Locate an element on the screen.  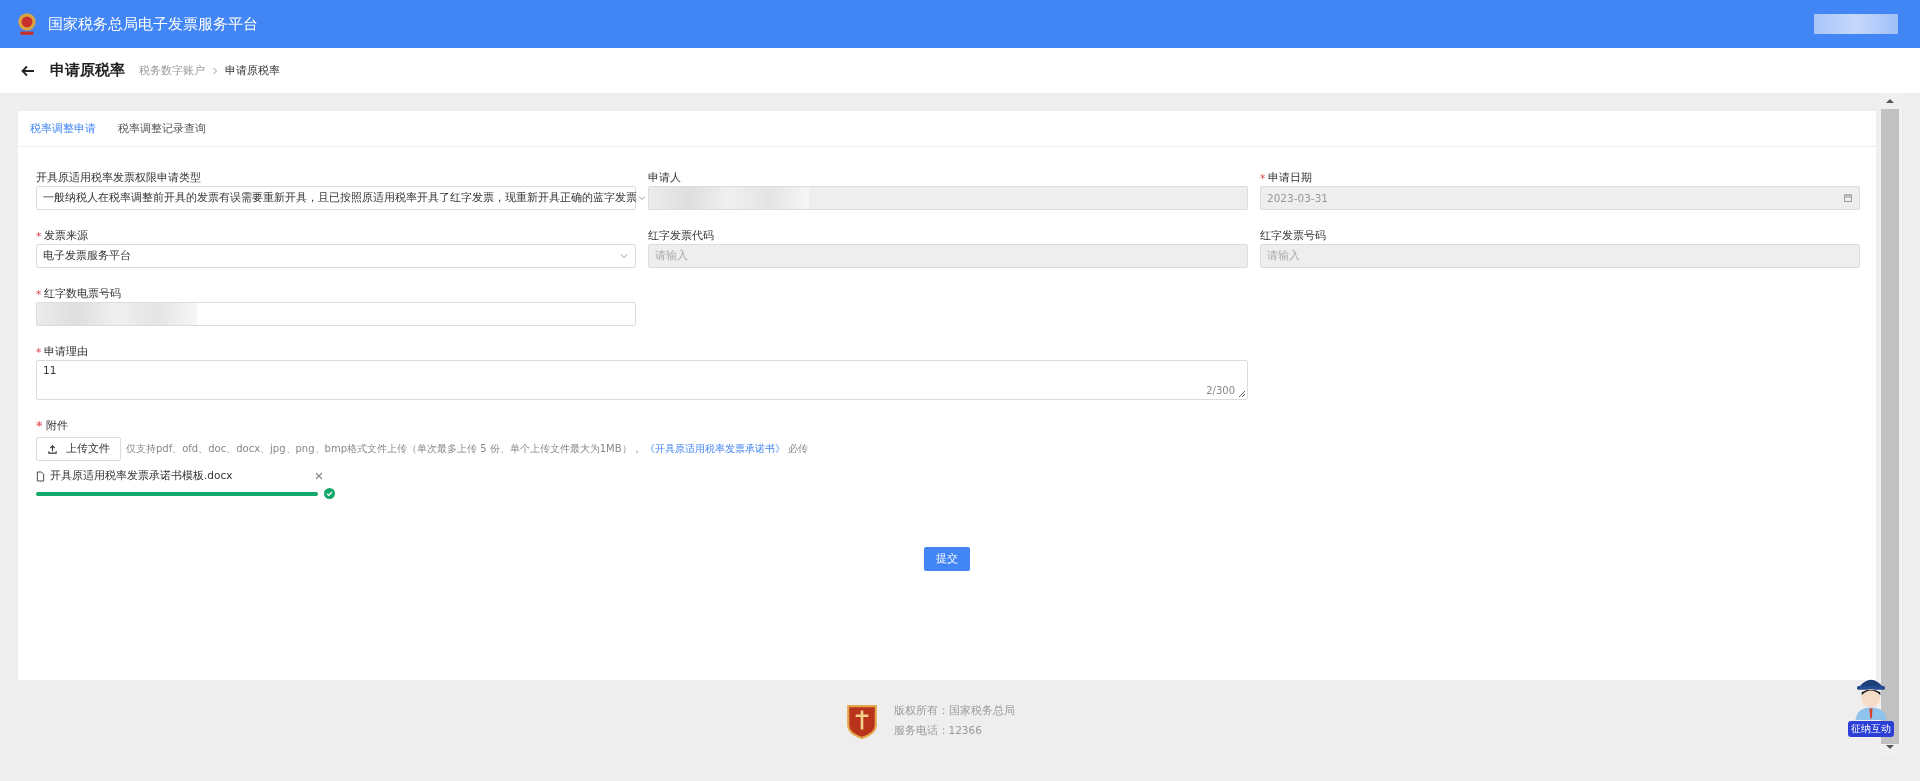
field-label: 申请日期 is located at coordinates (1290, 177).